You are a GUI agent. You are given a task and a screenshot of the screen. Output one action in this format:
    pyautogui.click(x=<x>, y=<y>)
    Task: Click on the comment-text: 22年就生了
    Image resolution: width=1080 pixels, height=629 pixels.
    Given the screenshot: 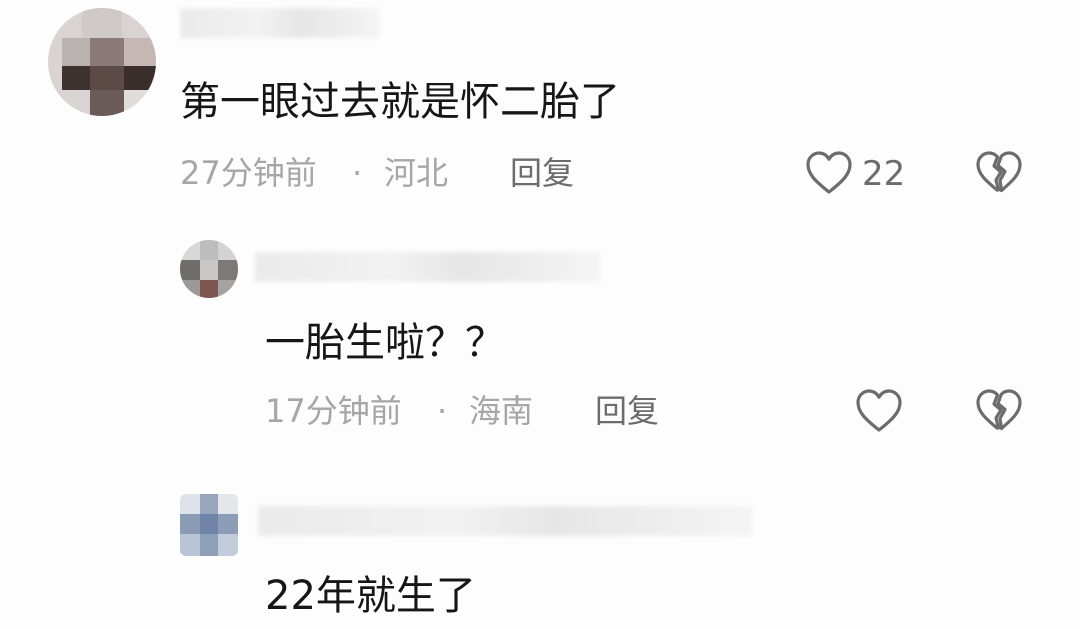 What is the action you would take?
    pyautogui.click(x=370, y=596)
    